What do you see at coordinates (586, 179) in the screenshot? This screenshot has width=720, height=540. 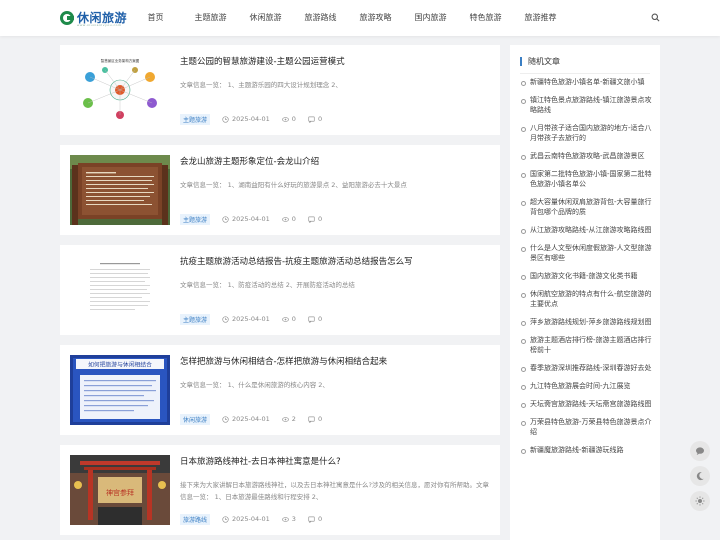 I see `sidebar-item: 国家第二批特色旅游小镇-国家第二批特色旅游小镇名单公` at bounding box center [586, 179].